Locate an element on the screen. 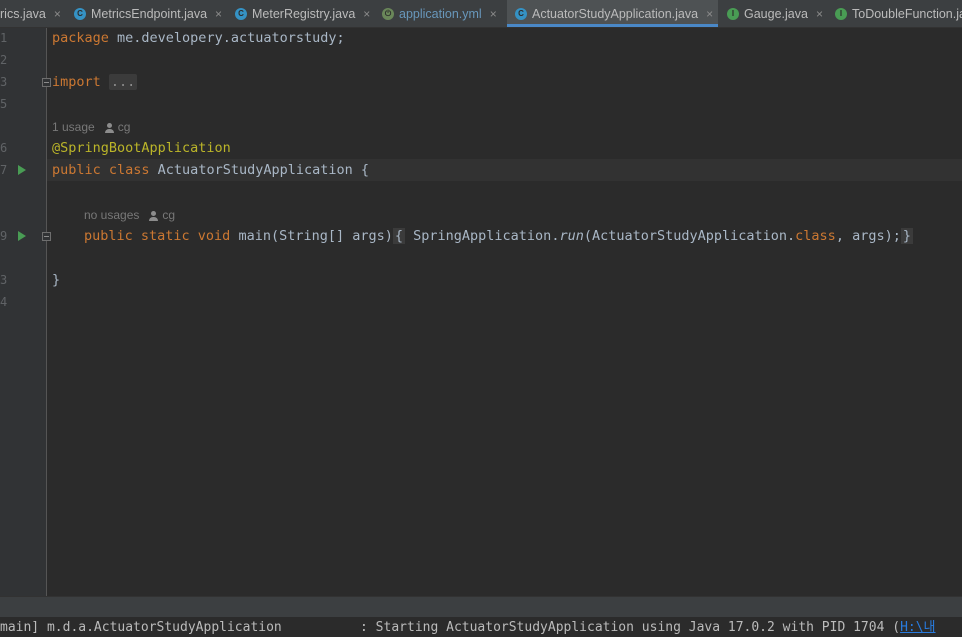 This screenshot has height=637, width=962. keyword: public static void is located at coordinates (157, 236).